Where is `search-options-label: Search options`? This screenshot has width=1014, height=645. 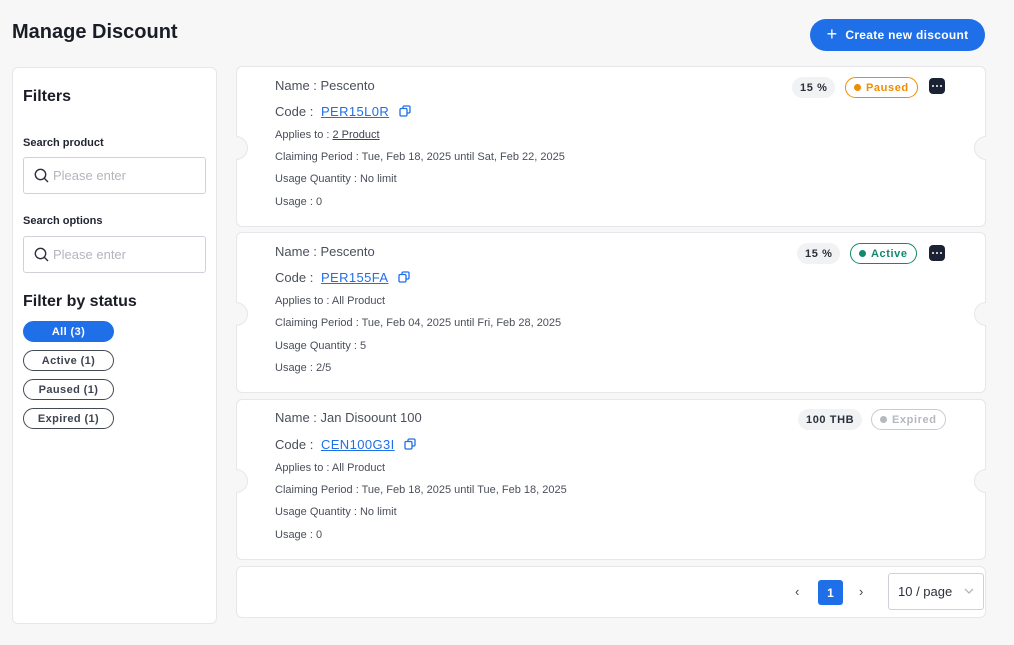
search-options-label: Search options is located at coordinates (63, 221).